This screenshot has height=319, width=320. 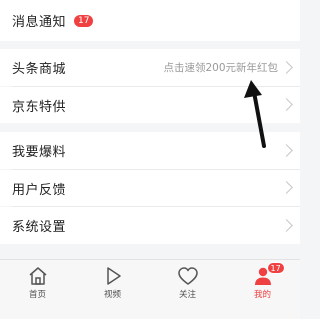 I want to click on arrow-icon, so click(x=255, y=114).